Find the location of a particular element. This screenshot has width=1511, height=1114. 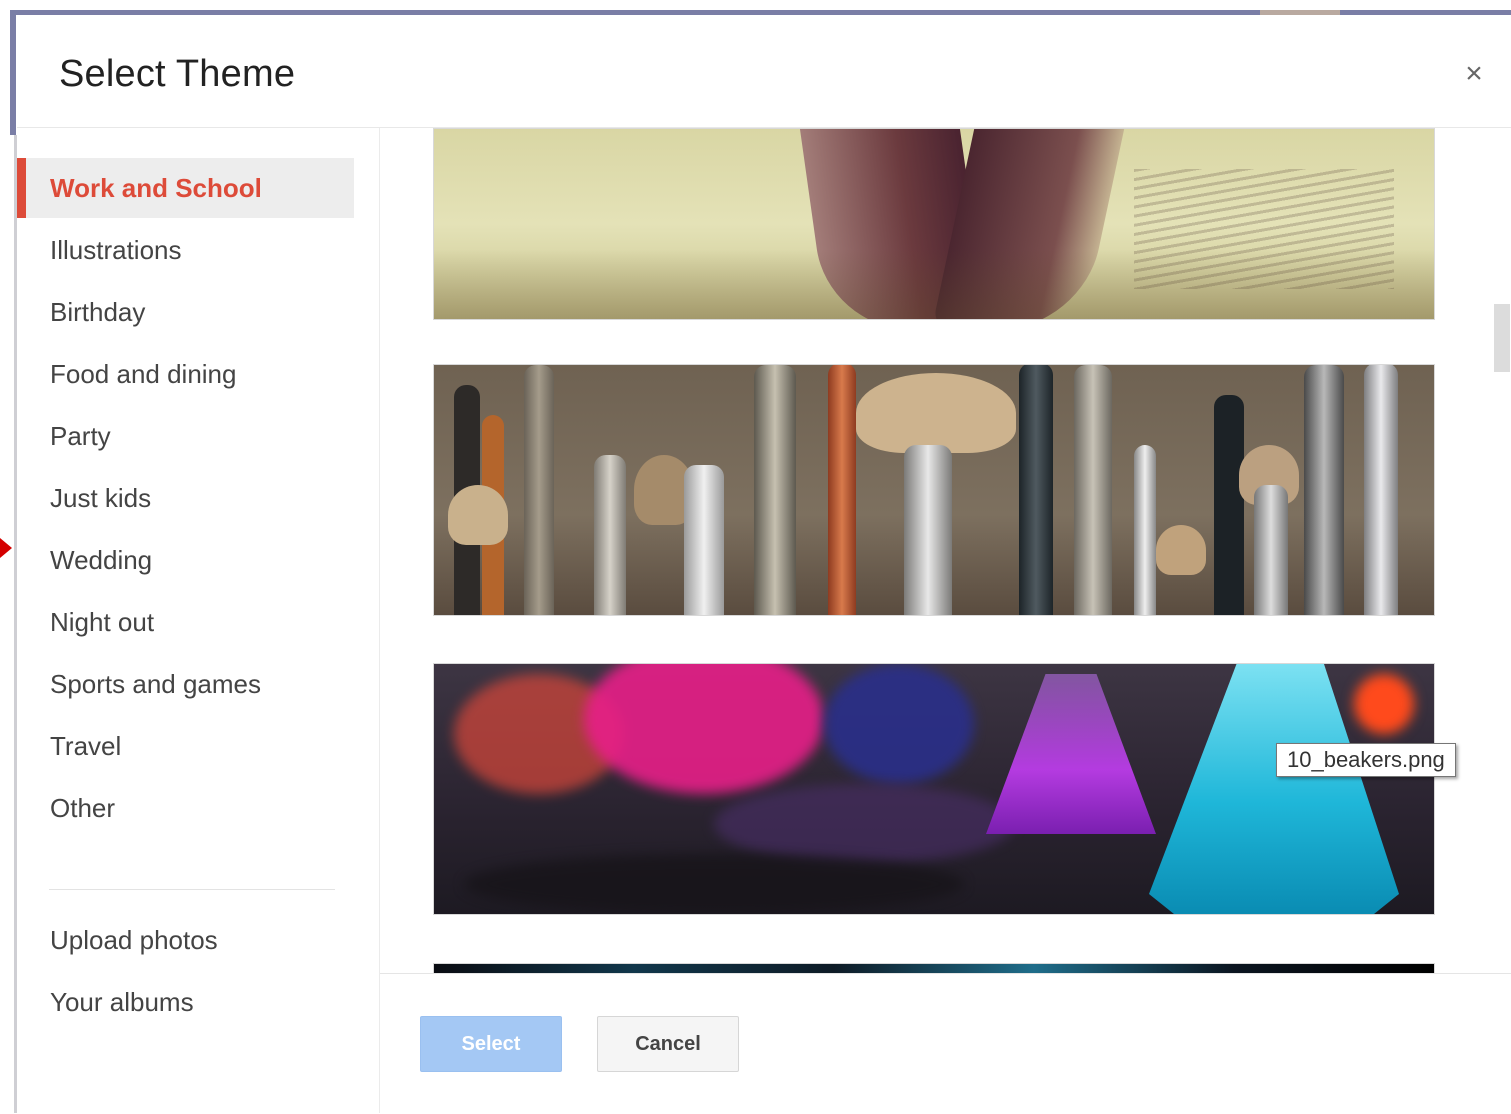

red-arrow-icon is located at coordinates (6, 548).